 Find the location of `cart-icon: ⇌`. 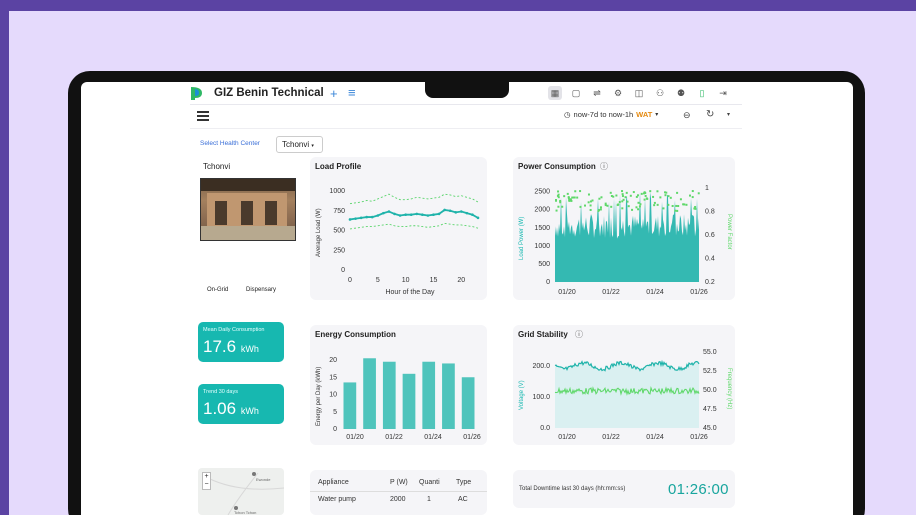

cart-icon: ⇌ is located at coordinates (597, 93).